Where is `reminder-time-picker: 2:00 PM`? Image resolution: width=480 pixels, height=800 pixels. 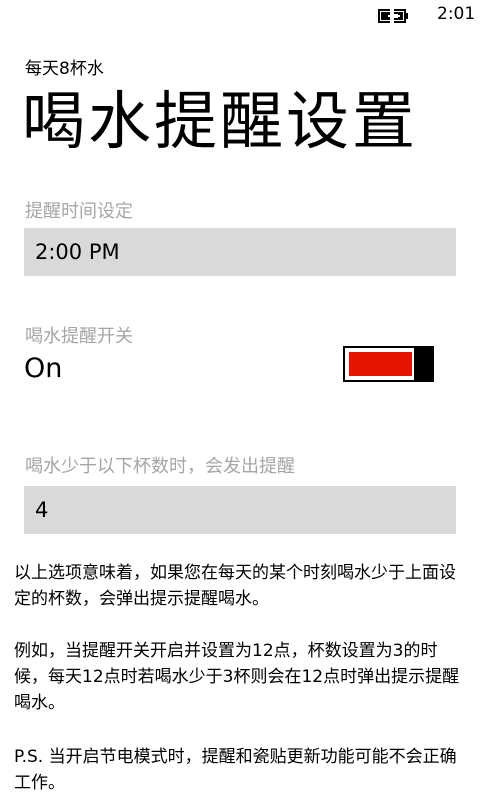 reminder-time-picker: 2:00 PM is located at coordinates (240, 252).